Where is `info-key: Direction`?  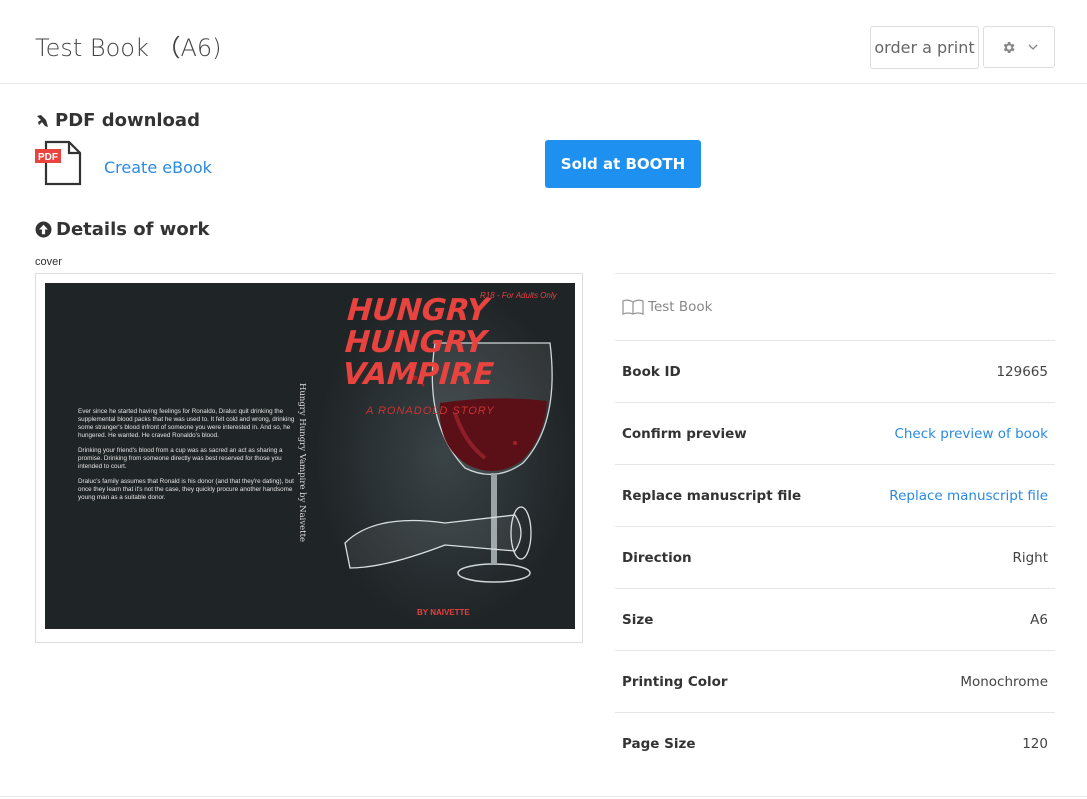
info-key: Direction is located at coordinates (657, 557).